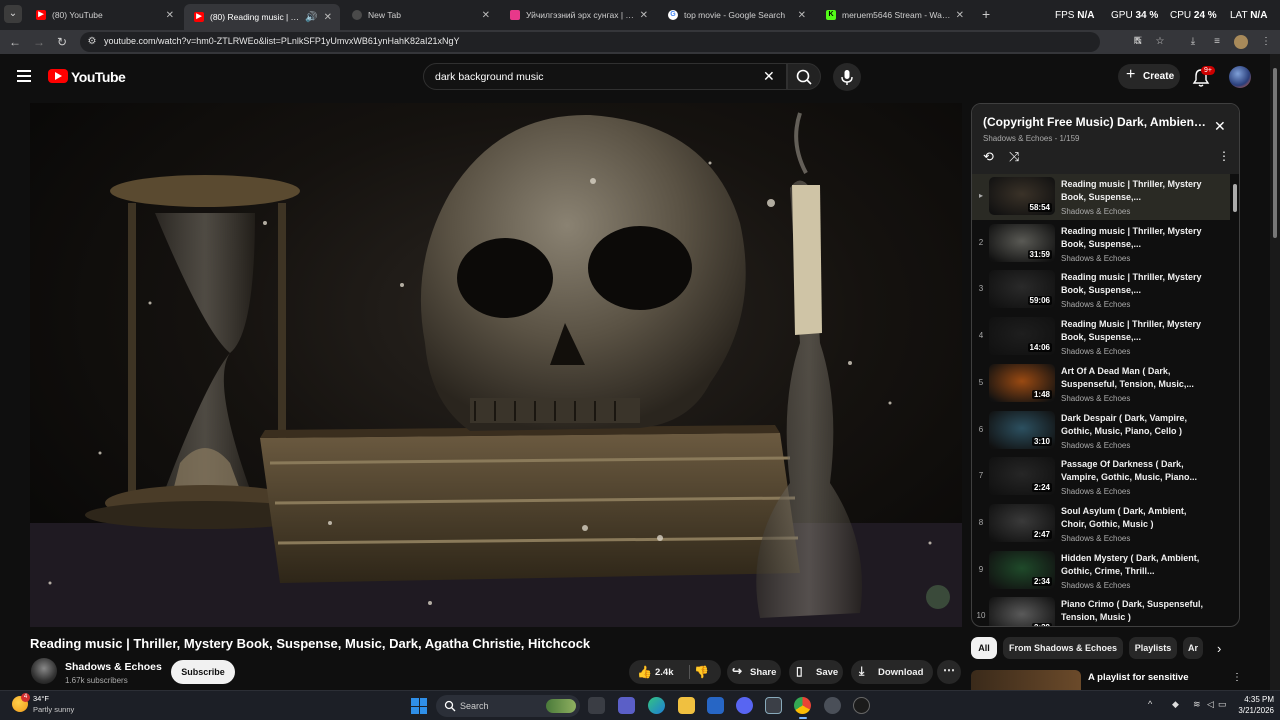 This screenshot has width=1280, height=720. What do you see at coordinates (644, 672) in the screenshot?
I see `thumbs-up-icon: 👍` at bounding box center [644, 672].